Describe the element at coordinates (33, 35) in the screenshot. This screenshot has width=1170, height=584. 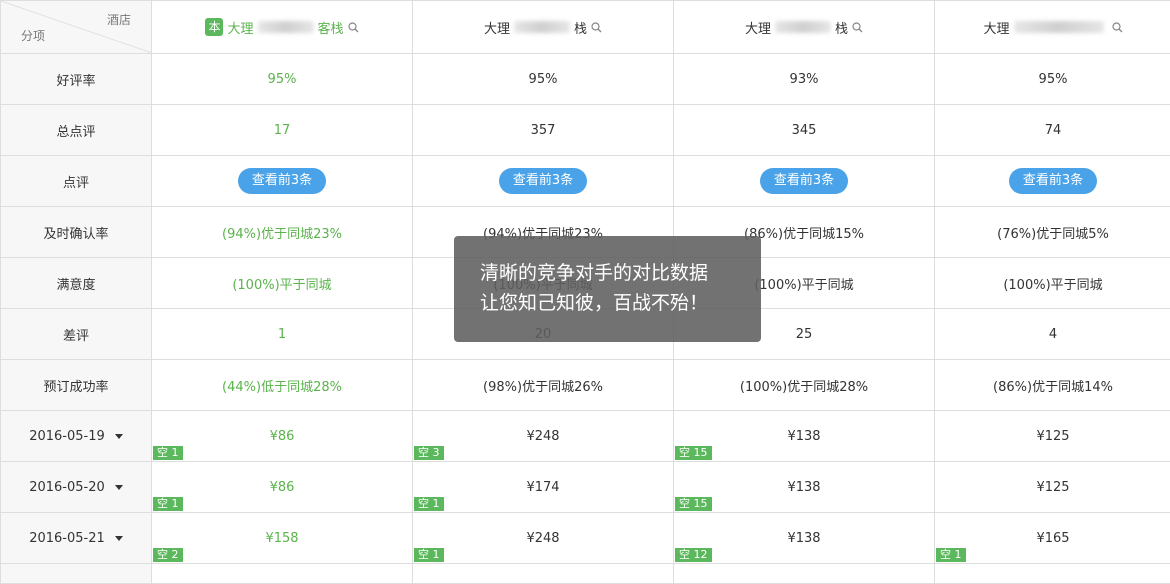
I see `item-header-label: 分项` at that location.